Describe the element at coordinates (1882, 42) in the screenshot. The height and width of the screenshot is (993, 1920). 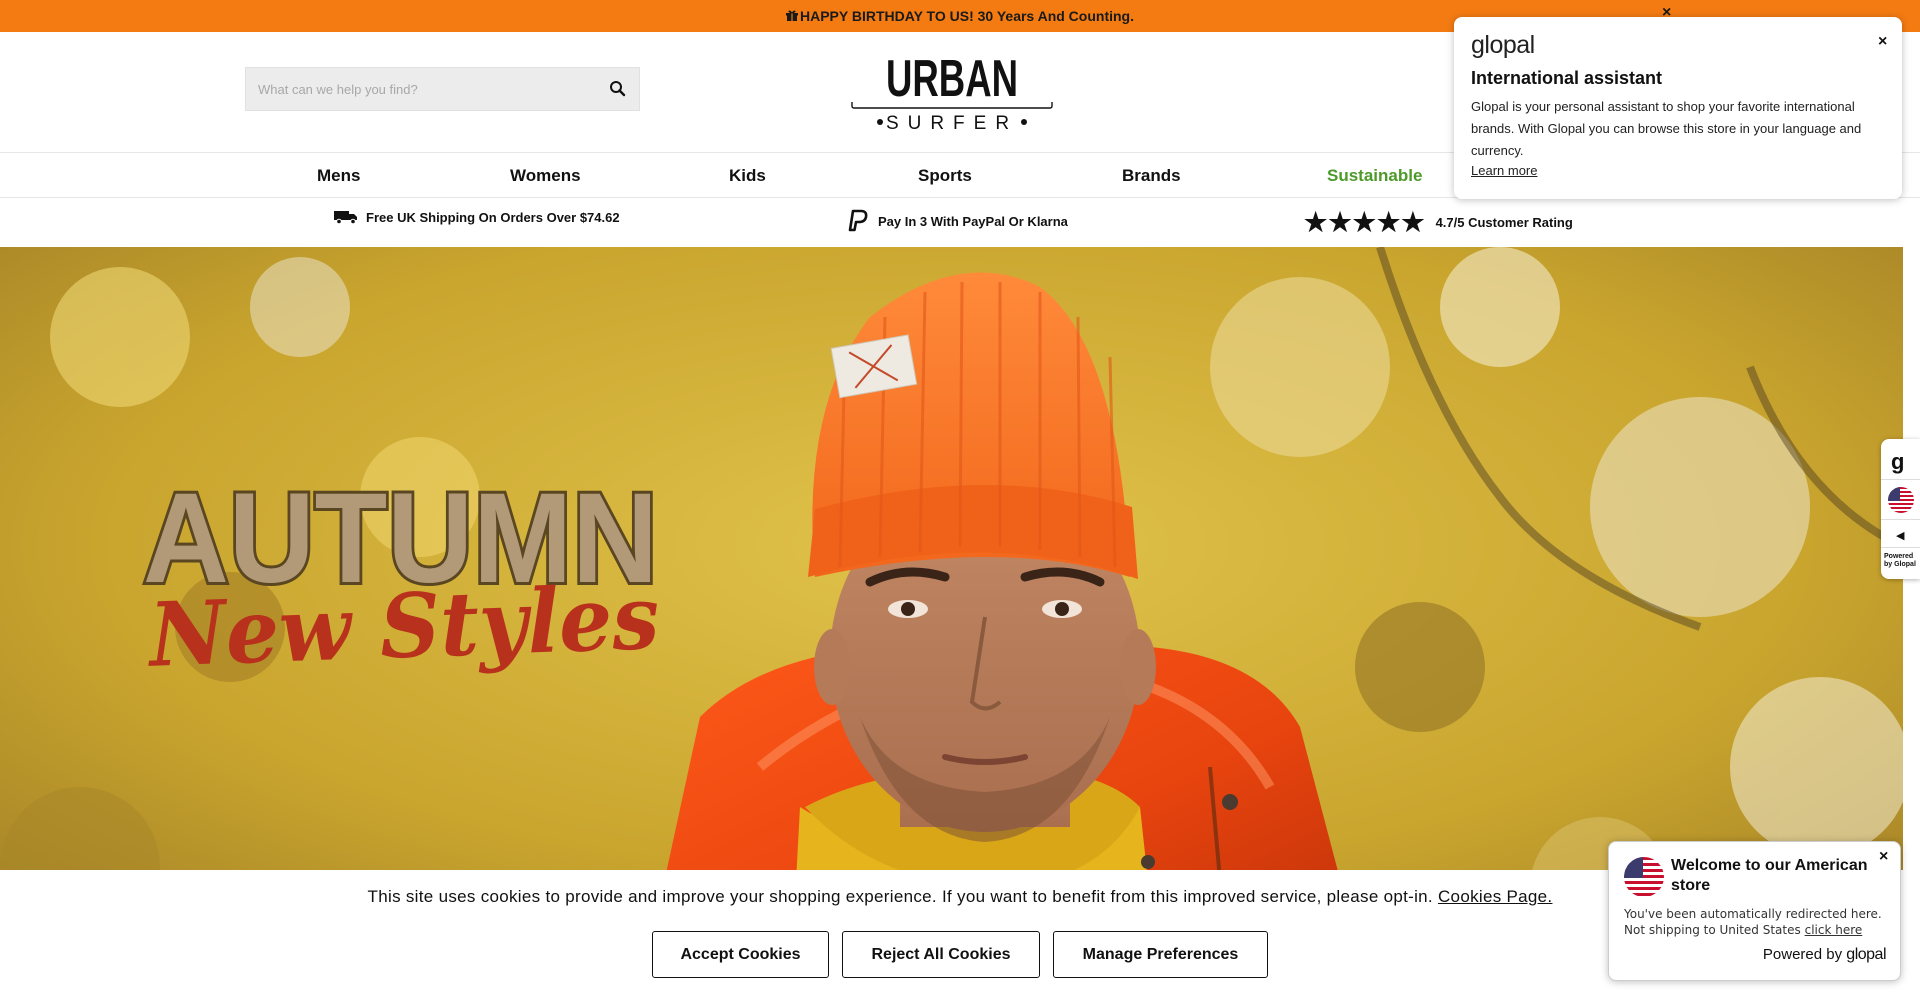
I see `assistant-close-icon: ×` at that location.